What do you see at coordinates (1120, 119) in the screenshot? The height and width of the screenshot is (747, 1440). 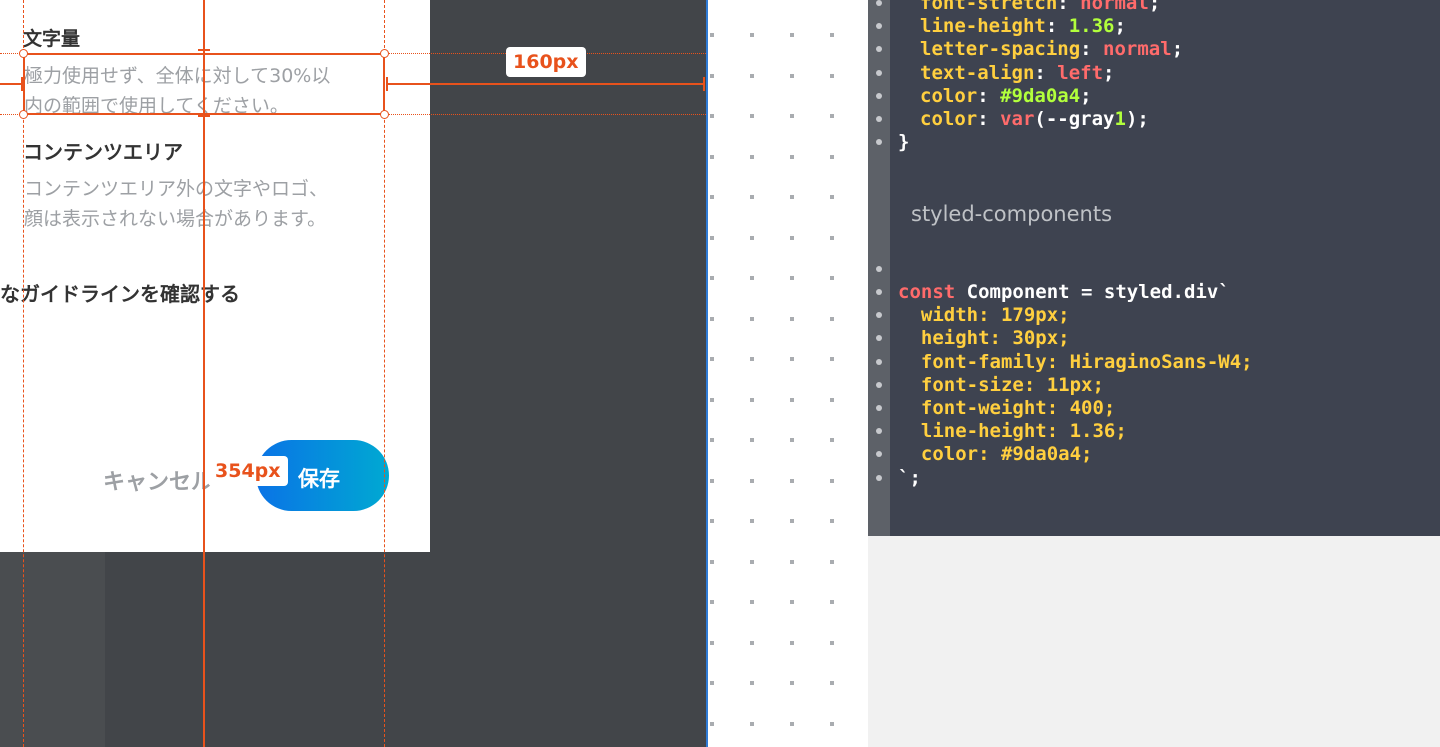 I see `code-token: 1` at bounding box center [1120, 119].